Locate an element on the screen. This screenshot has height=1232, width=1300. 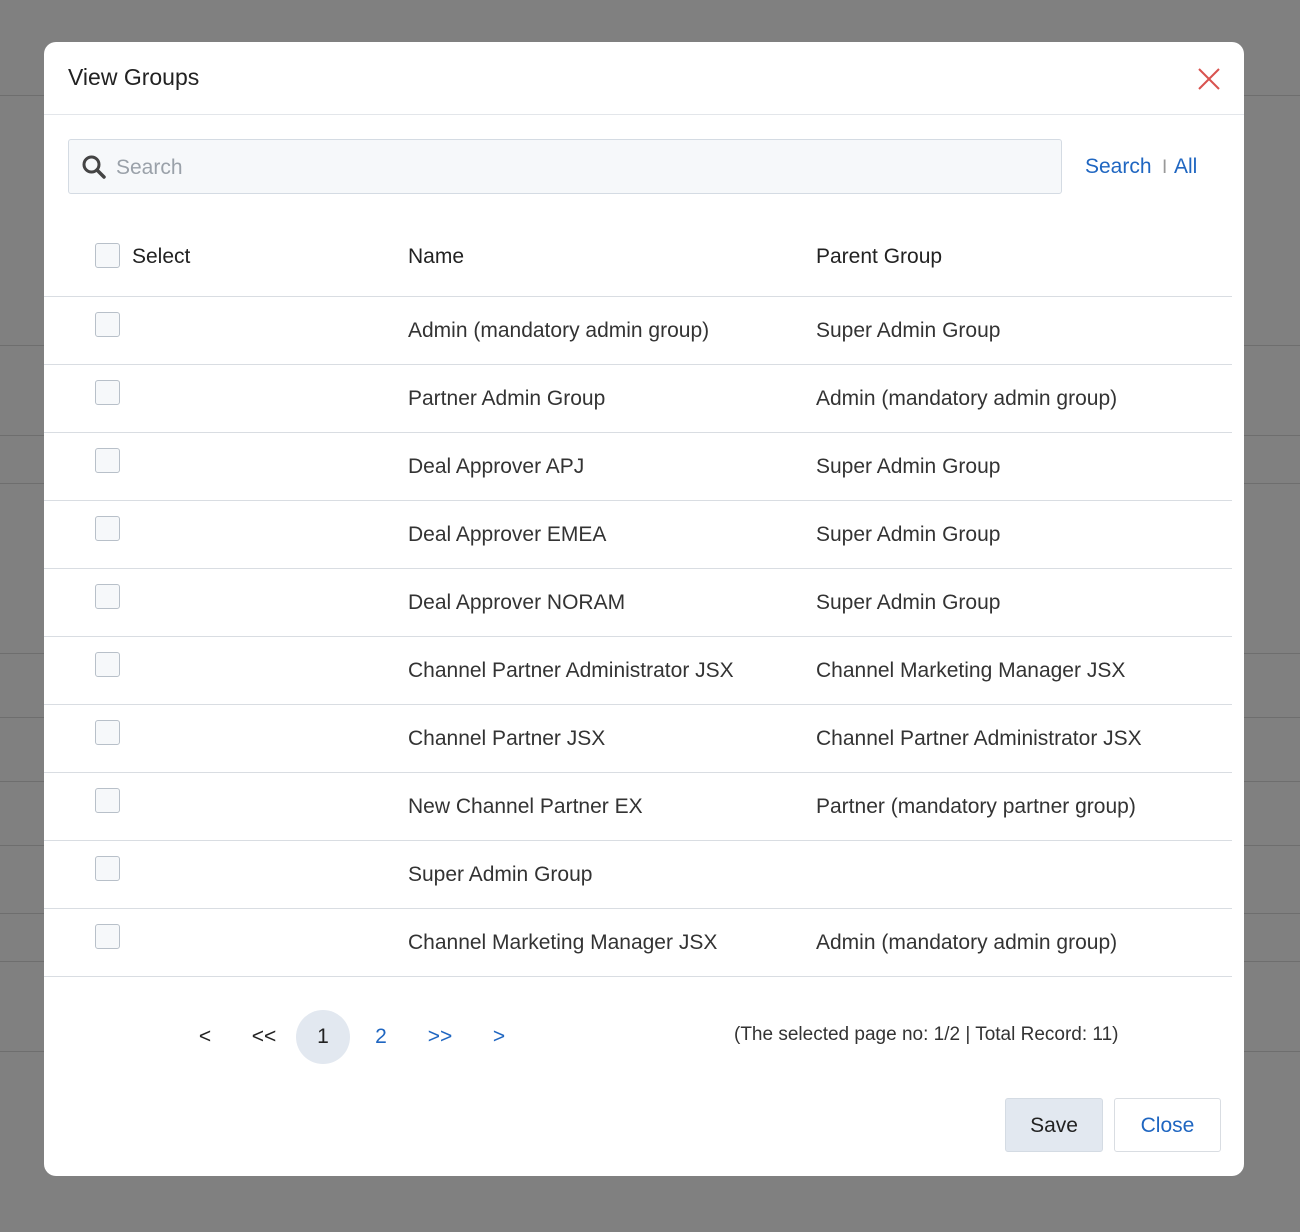
parent-group: Channel Partner Administrator JSX is located at coordinates (979, 738).